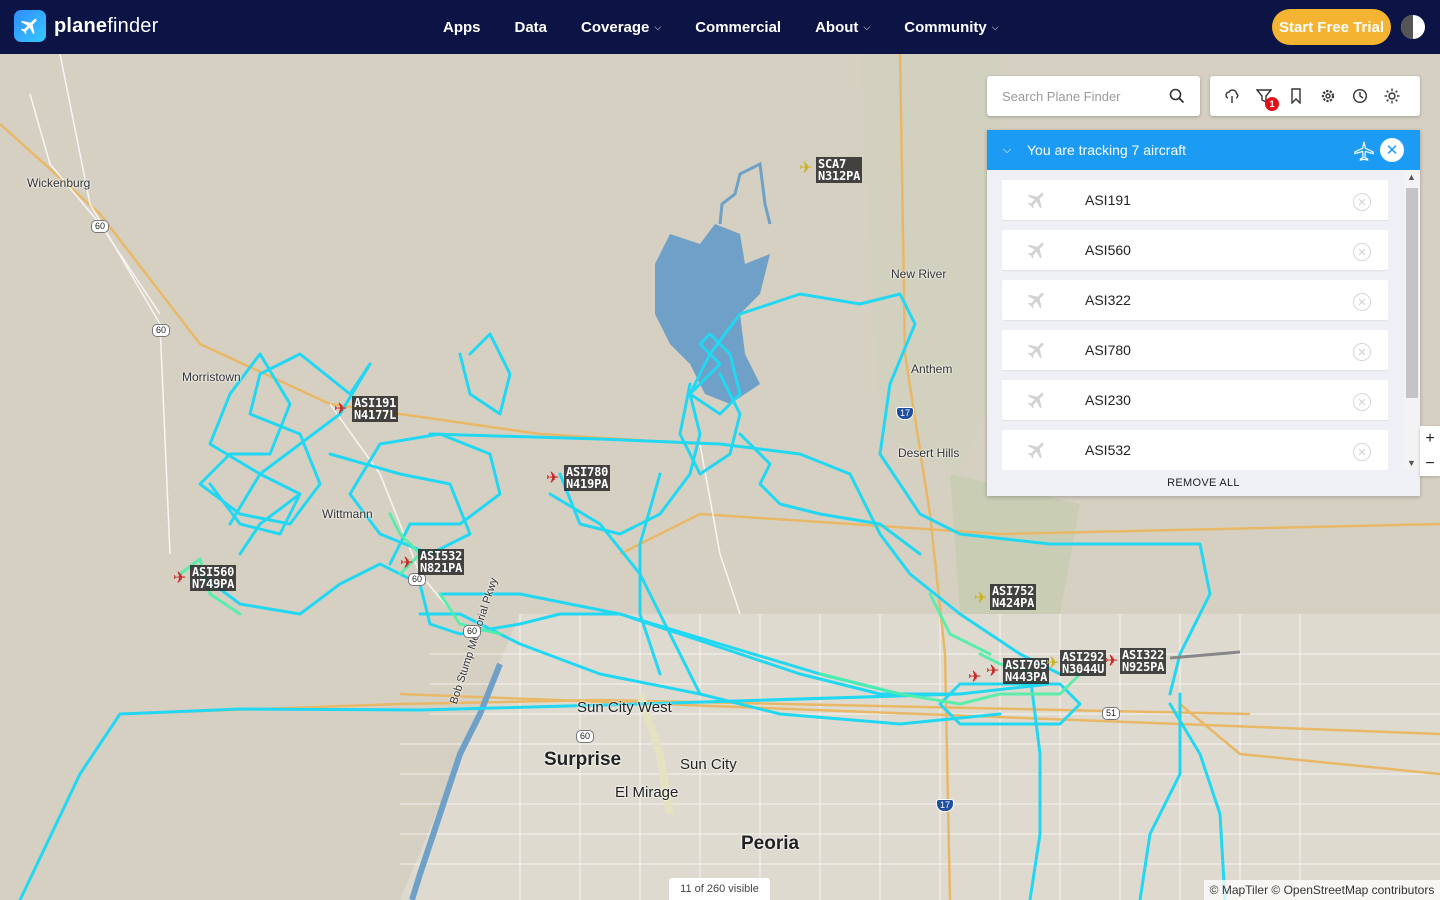 The image size is (1440, 900). I want to click on scroll-up-icon: ▲, so click(1411, 177).